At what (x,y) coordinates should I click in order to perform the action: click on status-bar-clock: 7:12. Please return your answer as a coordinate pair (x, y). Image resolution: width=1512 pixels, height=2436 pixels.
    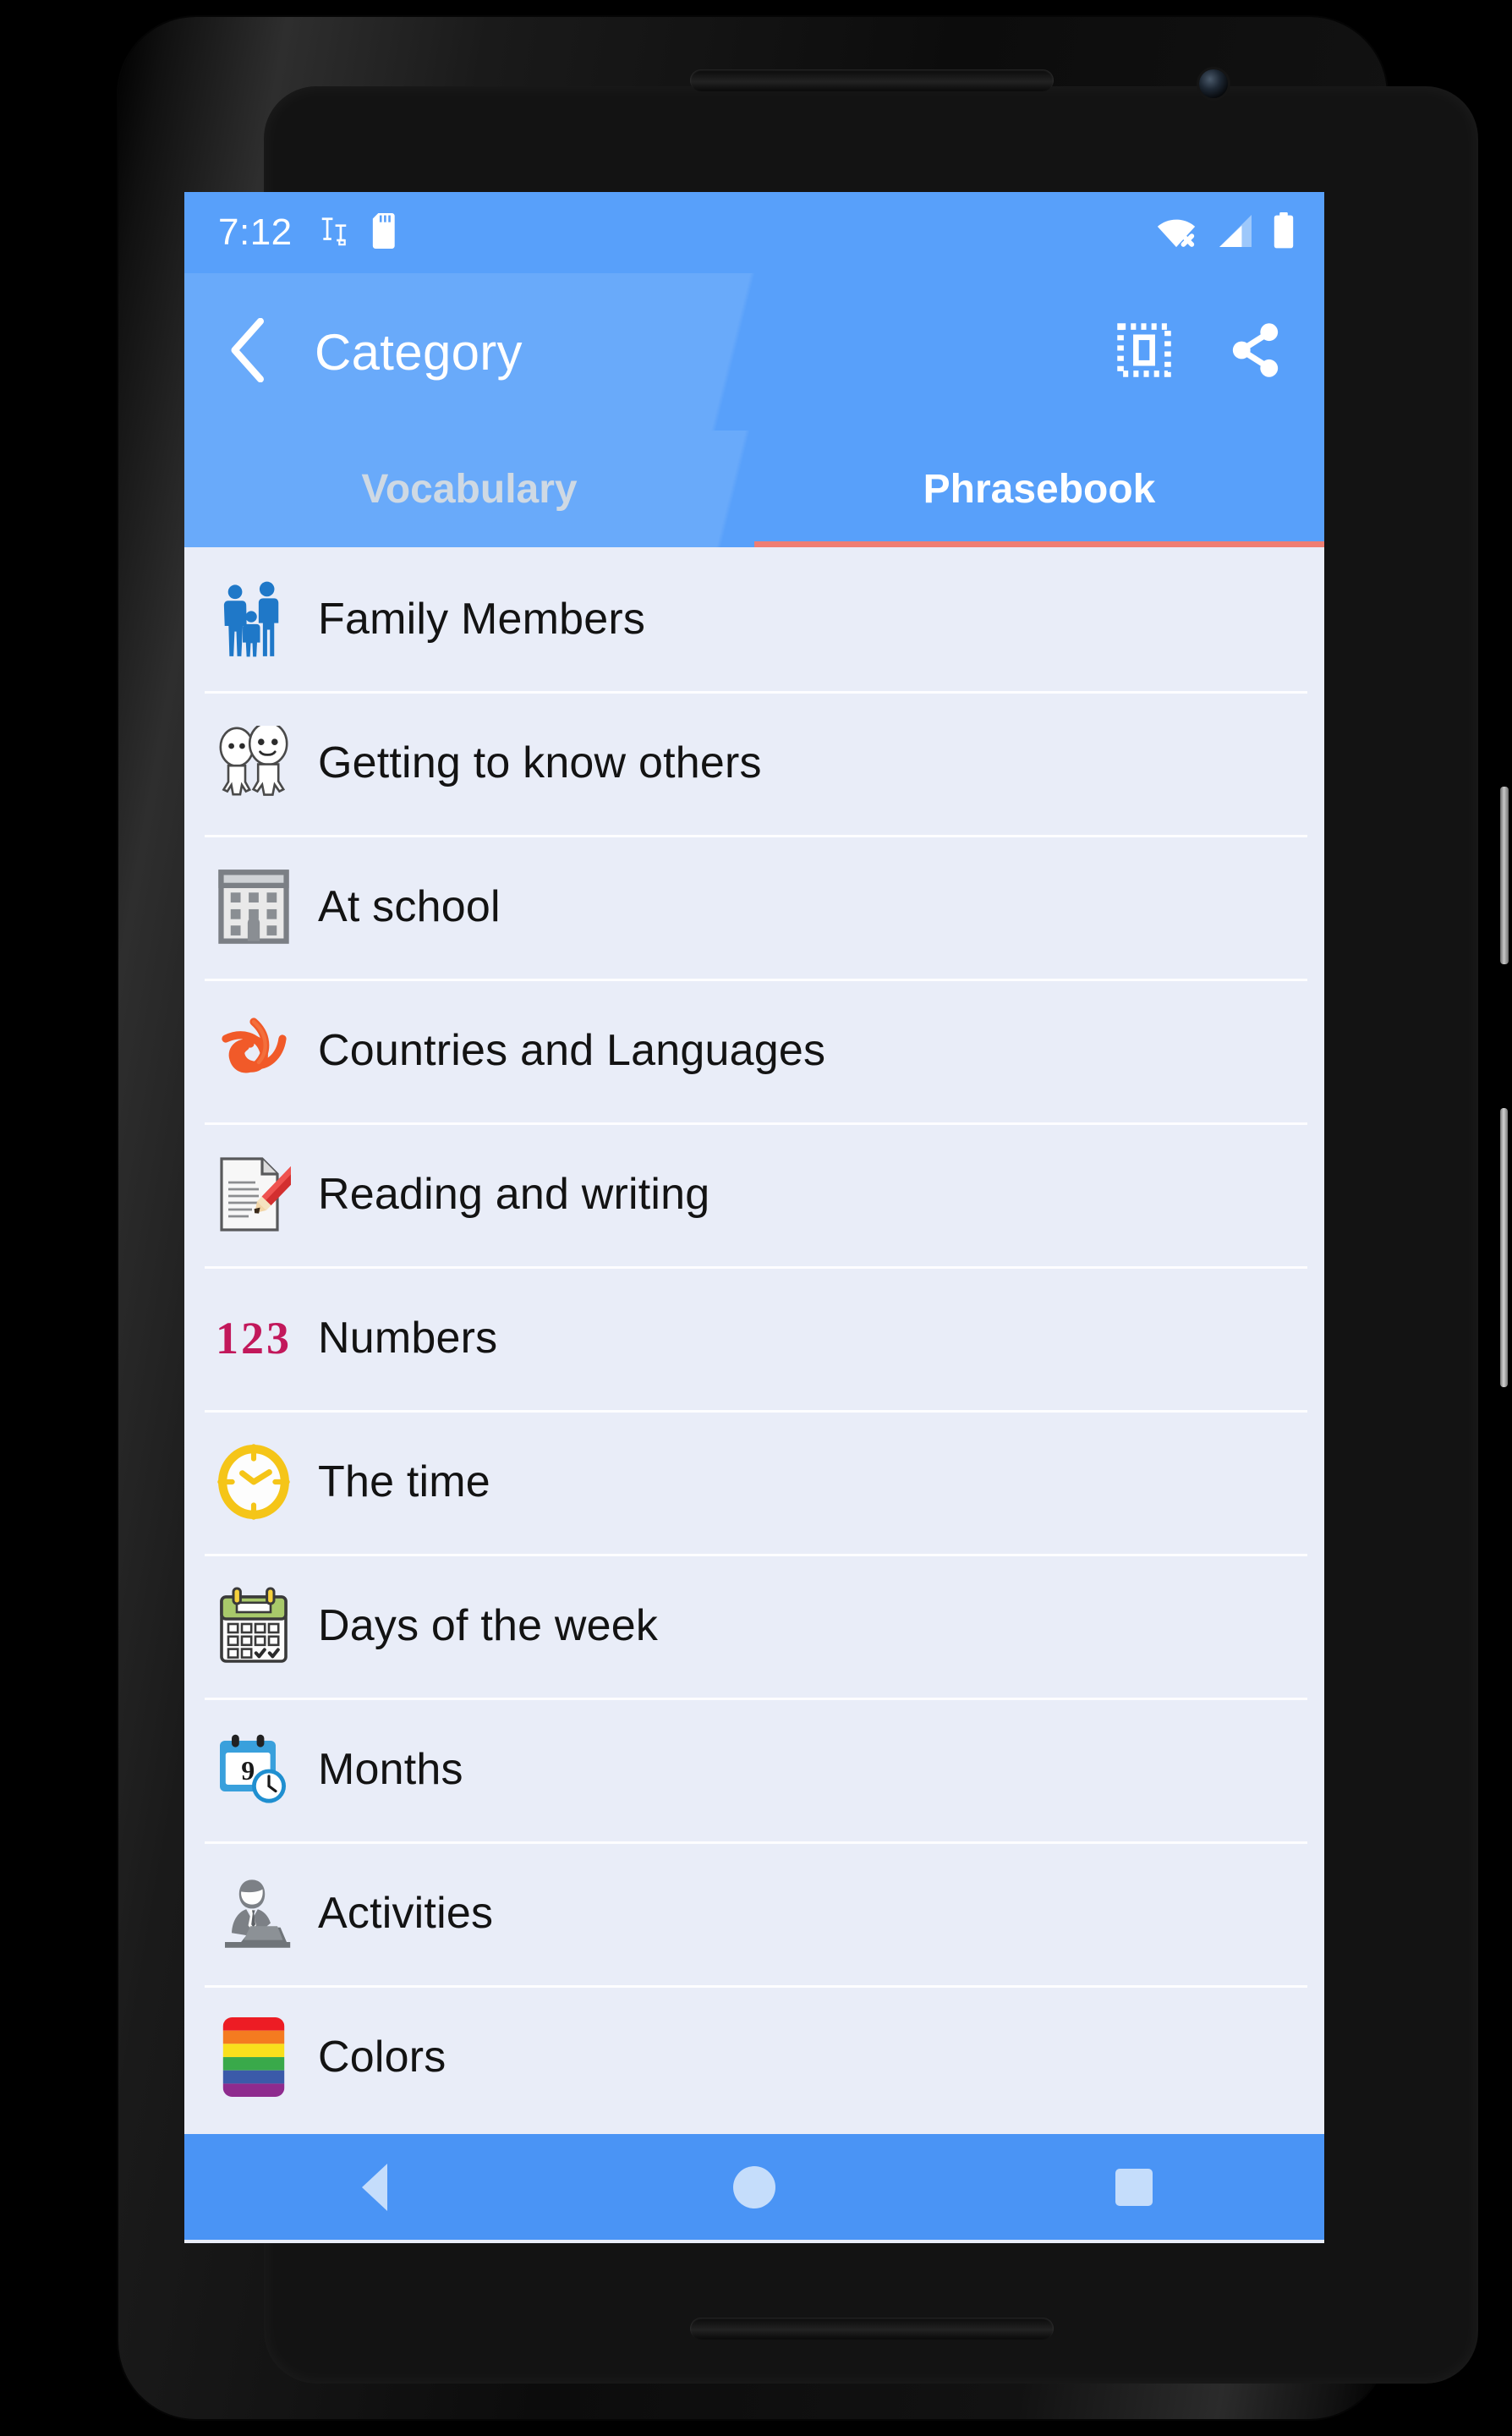
    Looking at the image, I should click on (256, 232).